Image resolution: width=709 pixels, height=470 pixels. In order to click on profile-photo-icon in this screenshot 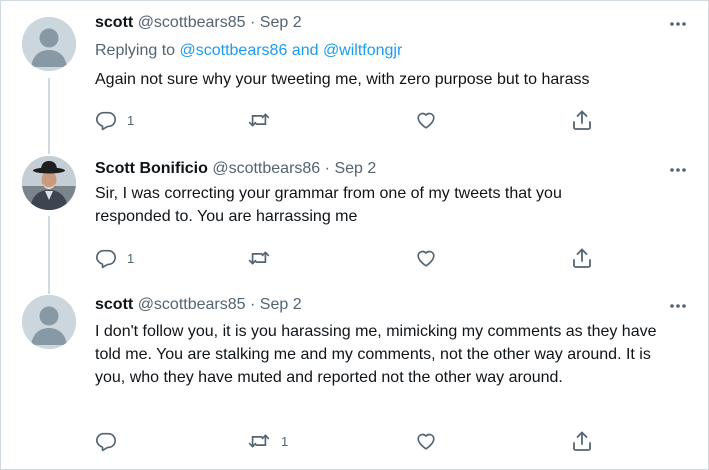, I will do `click(49, 183)`.